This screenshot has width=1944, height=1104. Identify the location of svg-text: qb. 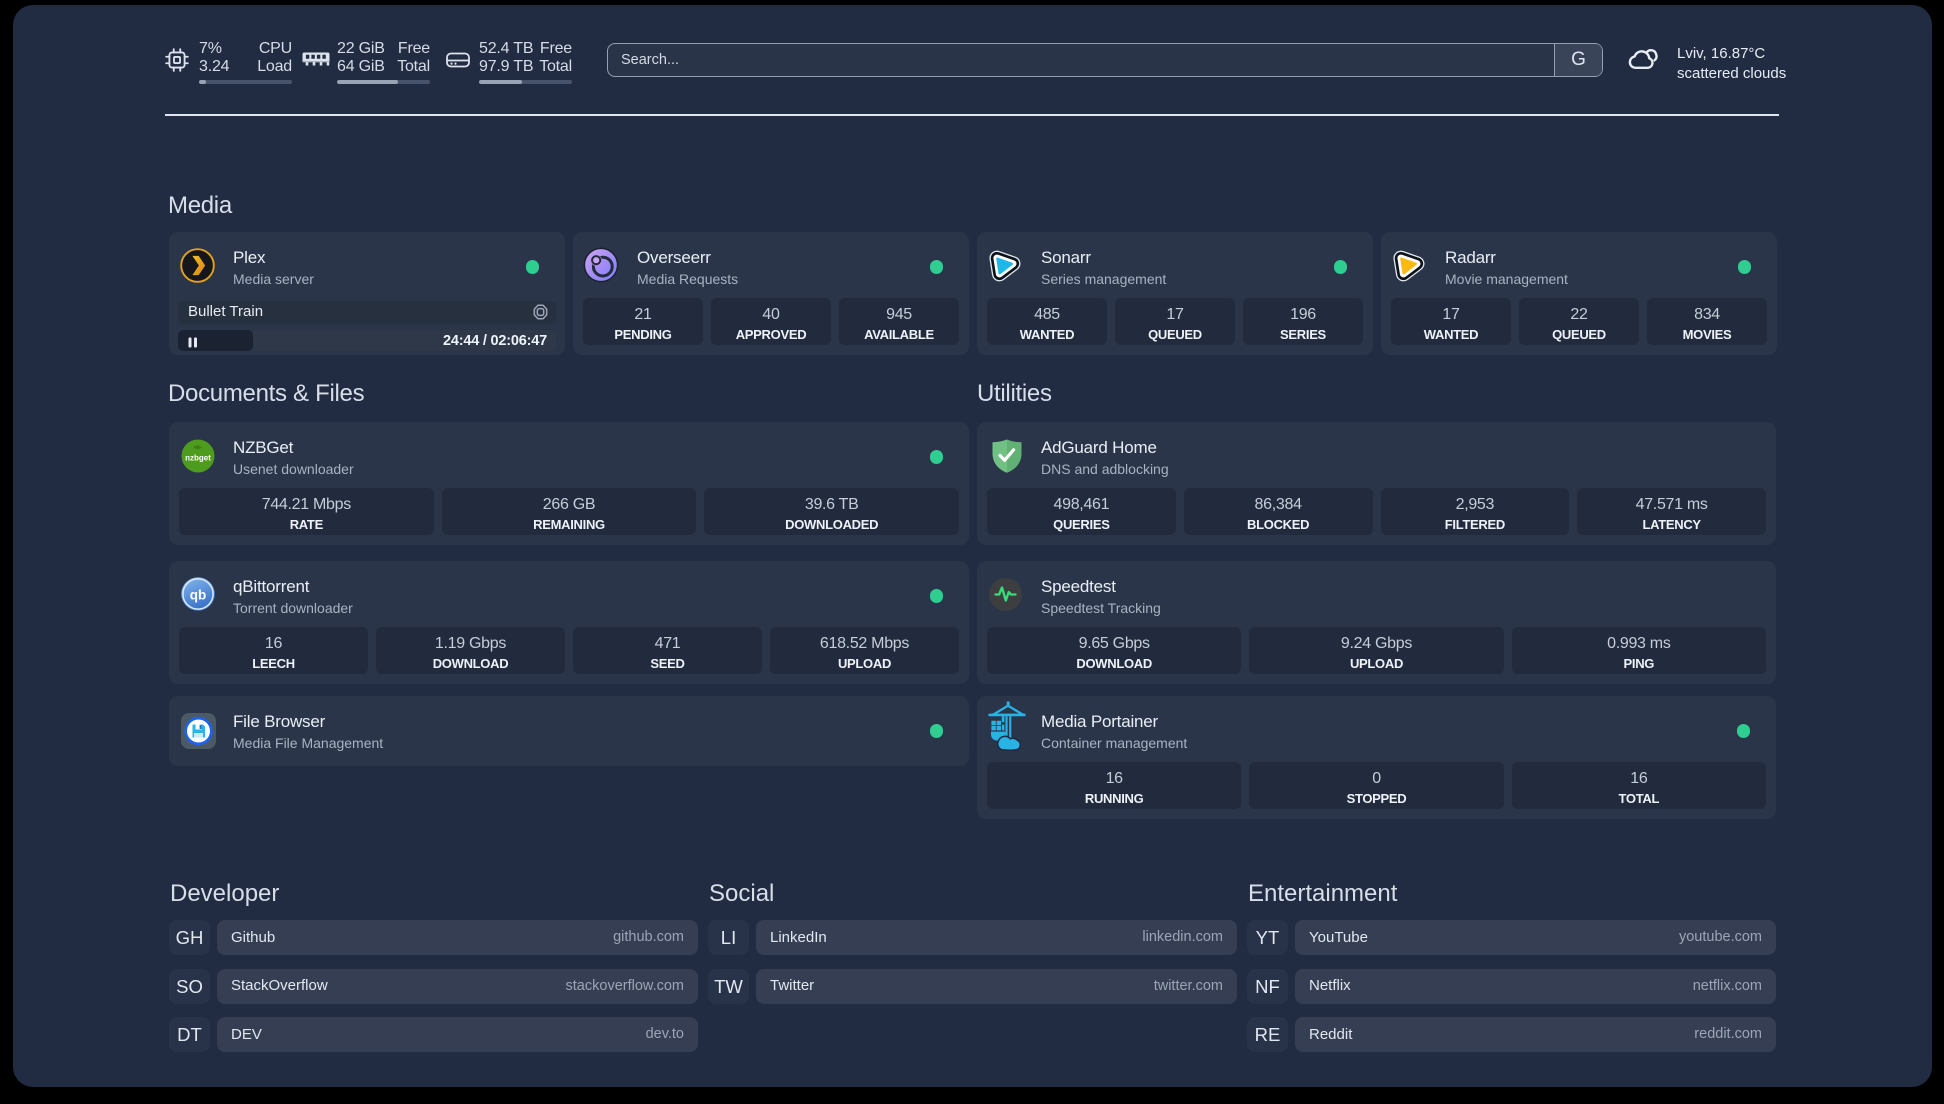
(198, 594).